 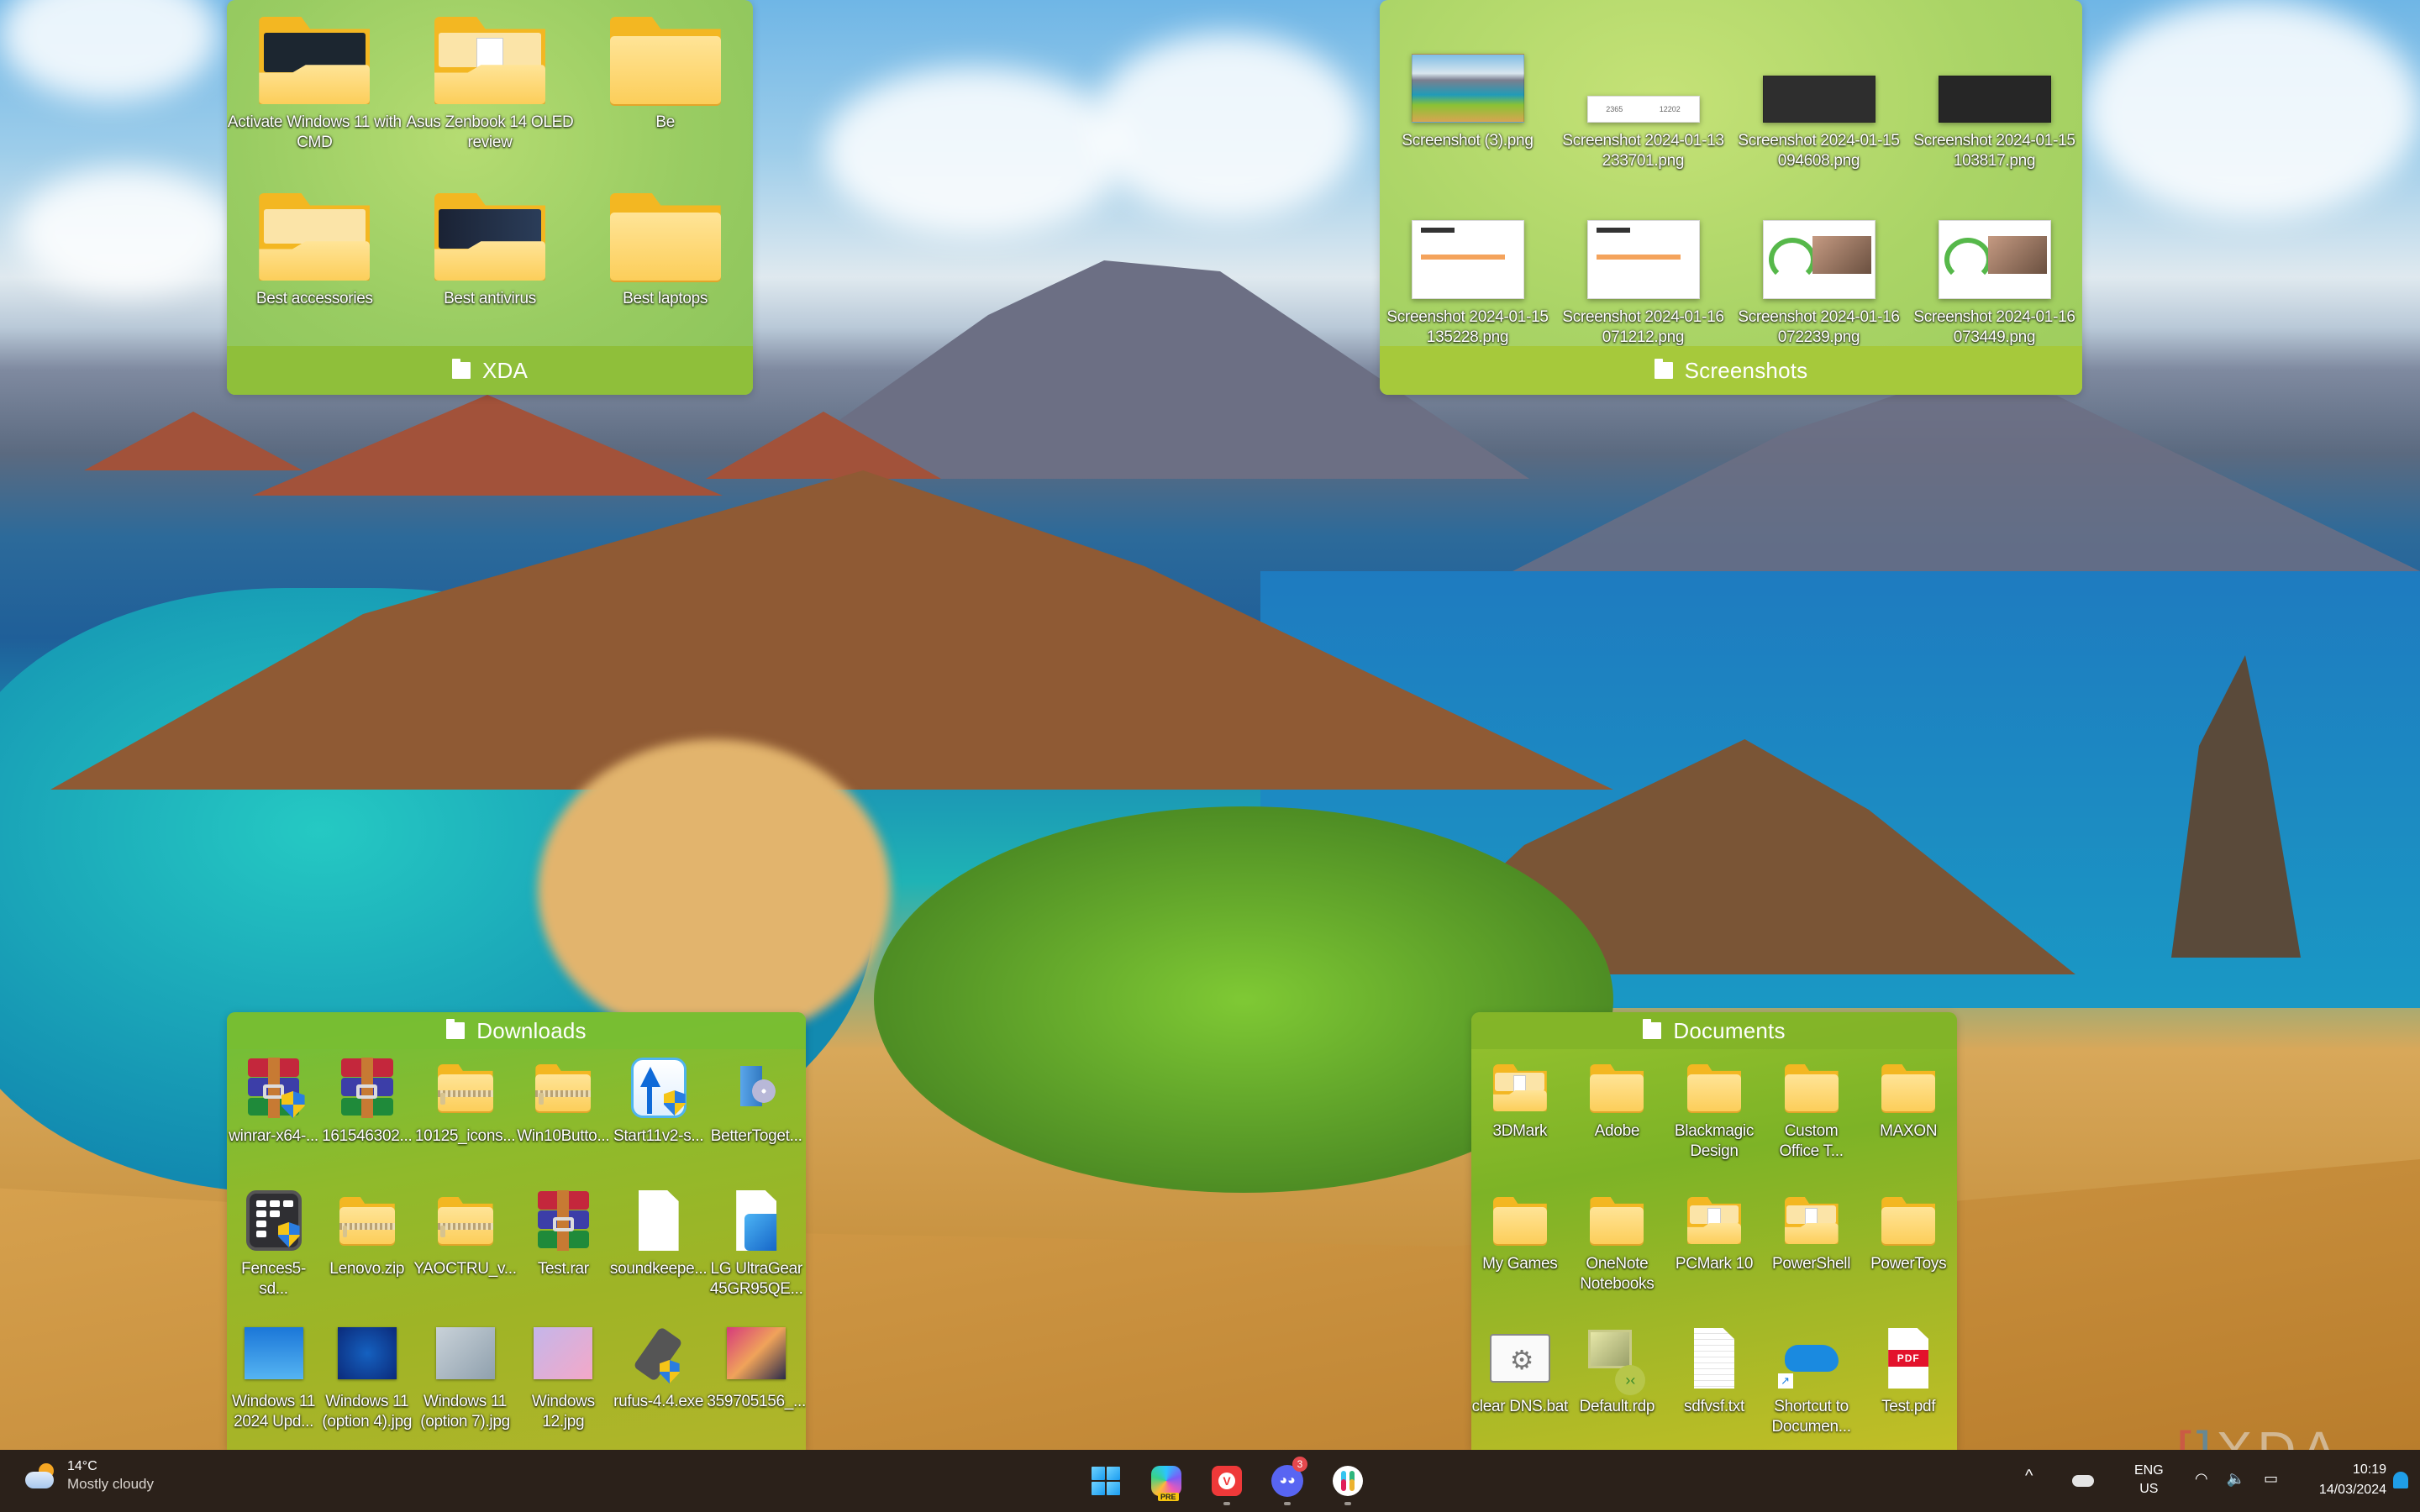 I want to click on fence-item: PDF Test.pdf, so click(x=1909, y=1389).